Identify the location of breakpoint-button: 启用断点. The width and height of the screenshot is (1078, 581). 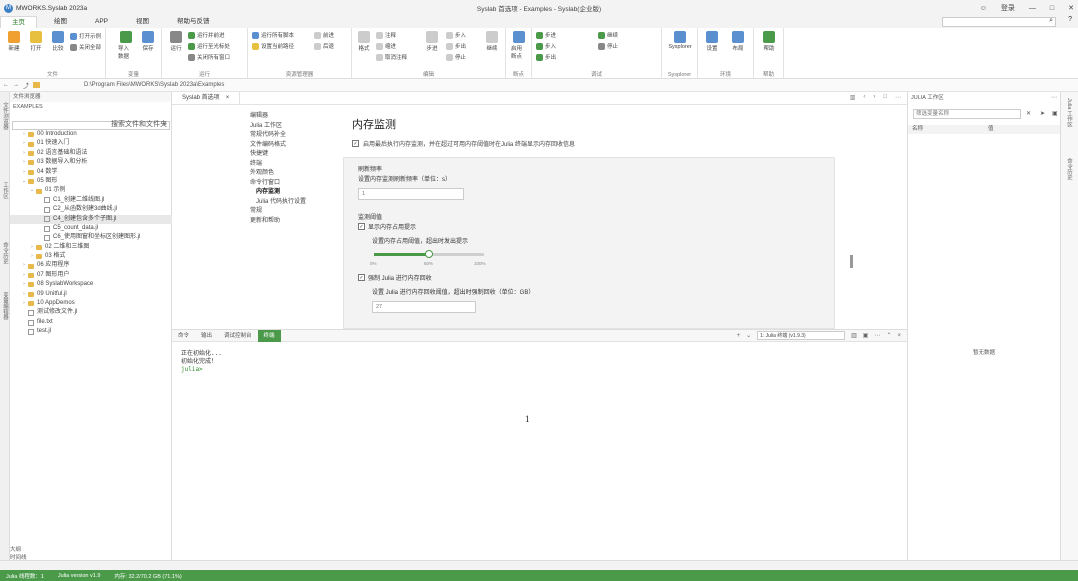
(519, 45).